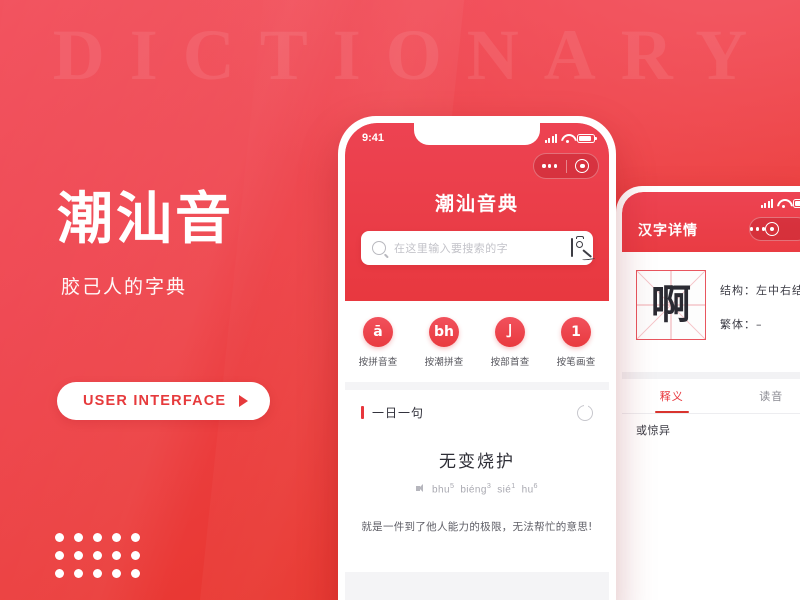  Describe the element at coordinates (585, 412) in the screenshot. I see `refresh-icon` at that location.